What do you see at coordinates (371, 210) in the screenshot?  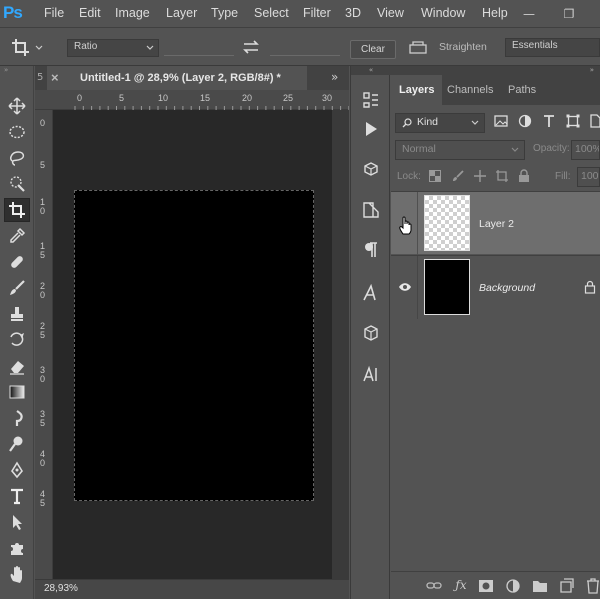 I see `clone-source-panel-button` at bounding box center [371, 210].